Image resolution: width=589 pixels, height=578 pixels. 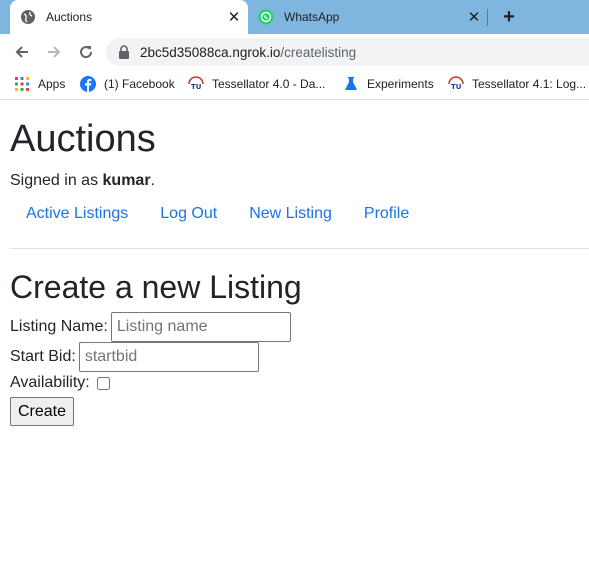 I want to click on back-arrow-icon, so click(x=22, y=52).